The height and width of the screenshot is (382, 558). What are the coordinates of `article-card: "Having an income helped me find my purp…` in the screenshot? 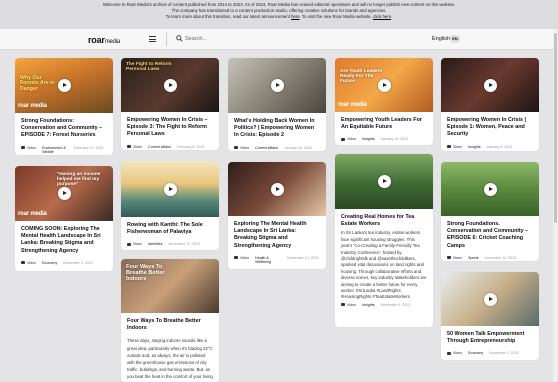 It's located at (64, 218).